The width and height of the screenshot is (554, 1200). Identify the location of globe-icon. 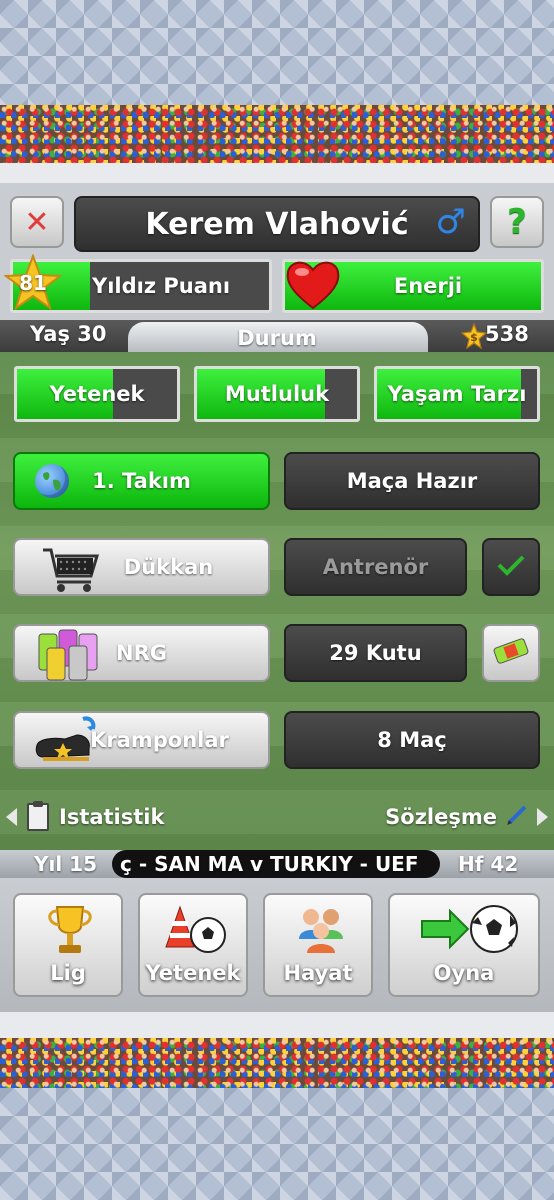
(52, 481).